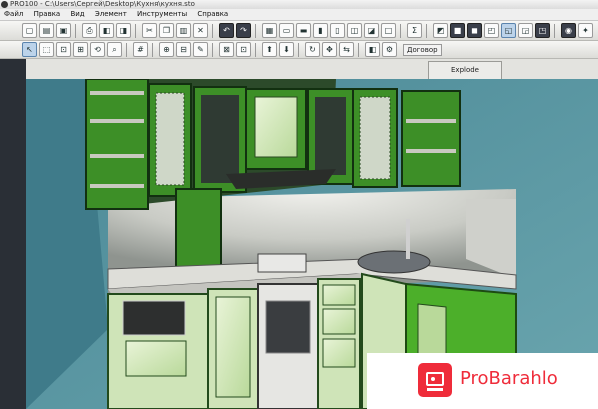 This screenshot has width=598, height=409. What do you see at coordinates (162, 14) in the screenshot?
I see `menu-tools: Инструменты` at bounding box center [162, 14].